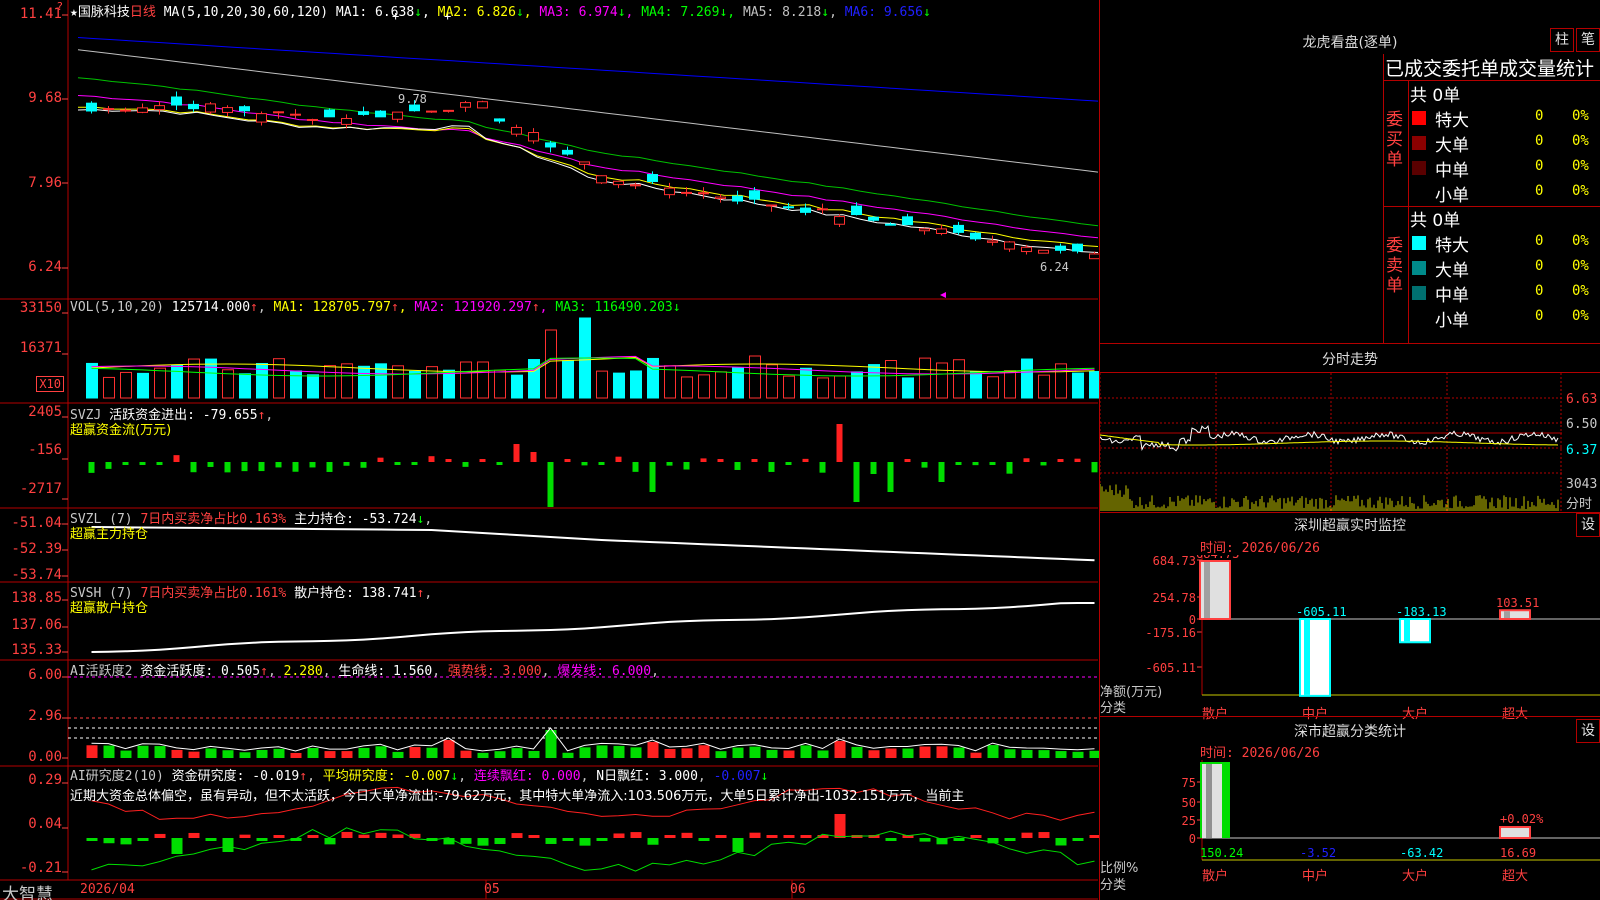 The height and width of the screenshot is (900, 1600). Describe the element at coordinates (60, 6) in the screenshot. I see `corner-mark: ?` at that location.